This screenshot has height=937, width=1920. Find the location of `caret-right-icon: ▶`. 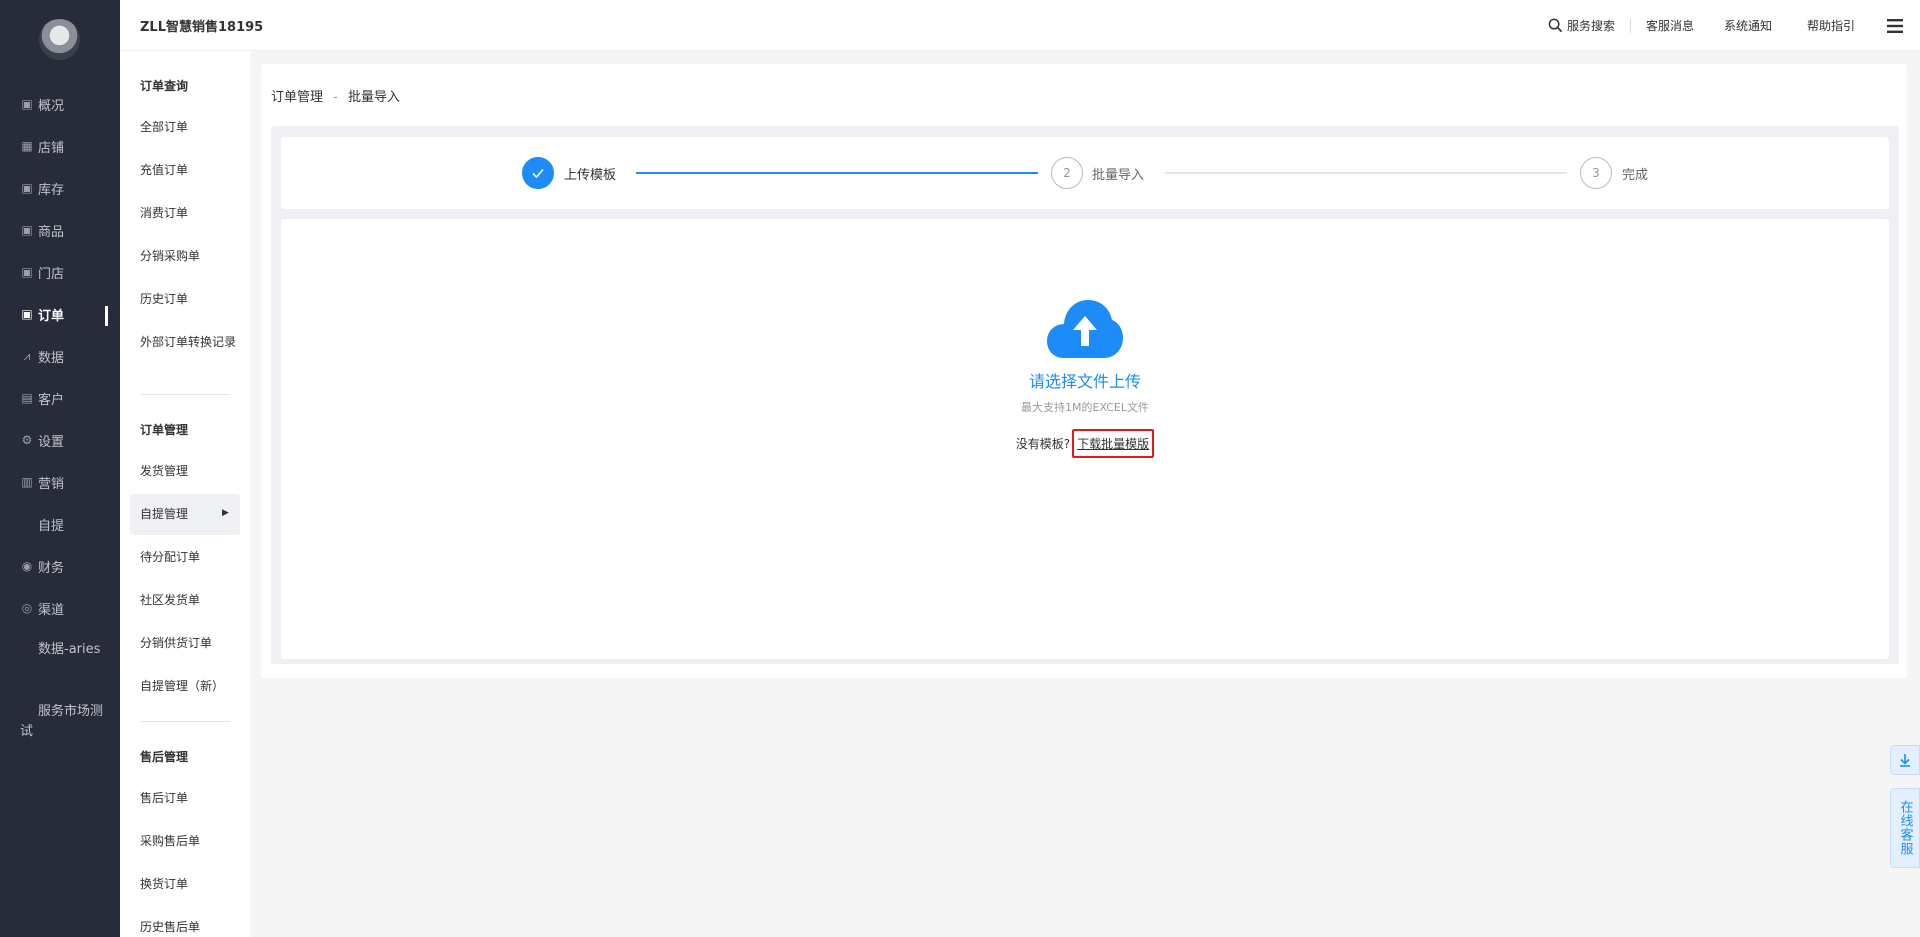

caret-right-icon: ▶ is located at coordinates (225, 513).